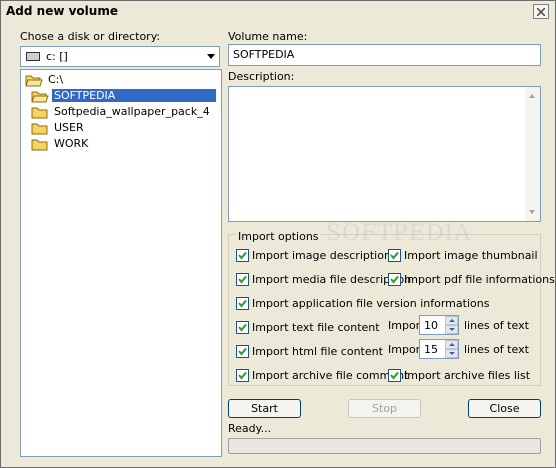 The width and height of the screenshot is (556, 468). What do you see at coordinates (278, 12) in the screenshot?
I see `title-bar: Add new volume` at bounding box center [278, 12].